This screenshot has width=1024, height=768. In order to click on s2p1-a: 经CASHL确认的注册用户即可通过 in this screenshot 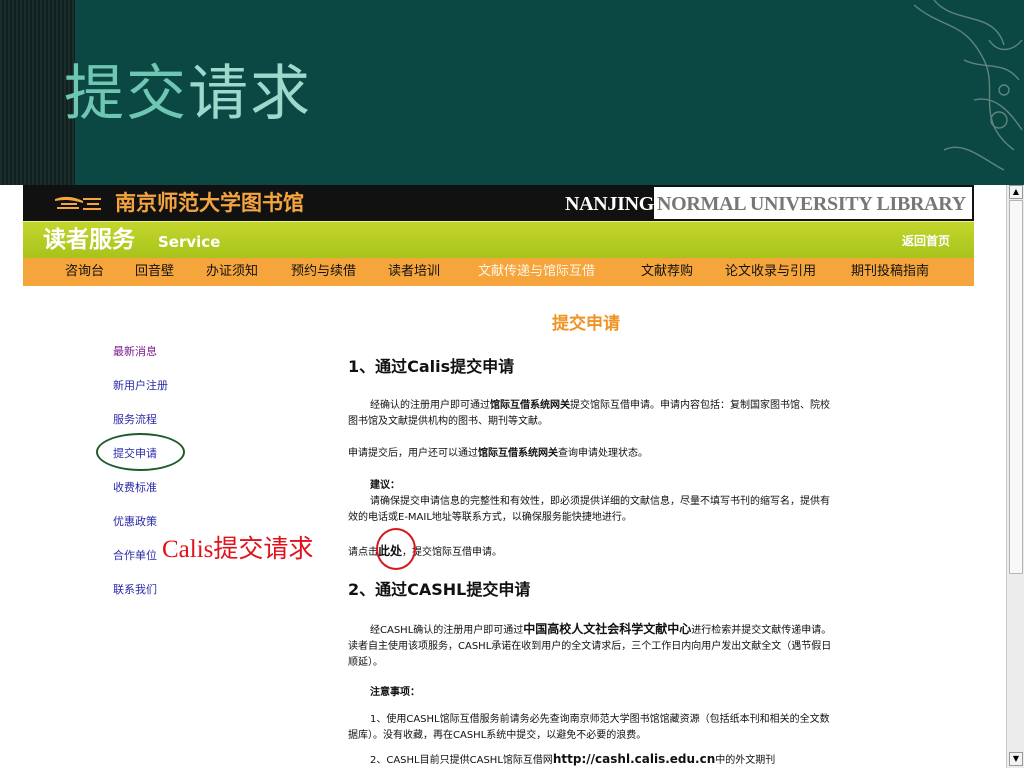, I will do `click(447, 630)`.